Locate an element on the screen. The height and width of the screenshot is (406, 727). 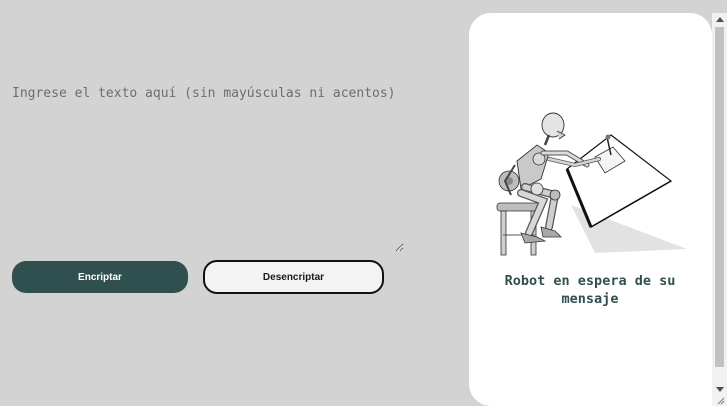
decrypt-button: Desencriptar is located at coordinates (293, 277).